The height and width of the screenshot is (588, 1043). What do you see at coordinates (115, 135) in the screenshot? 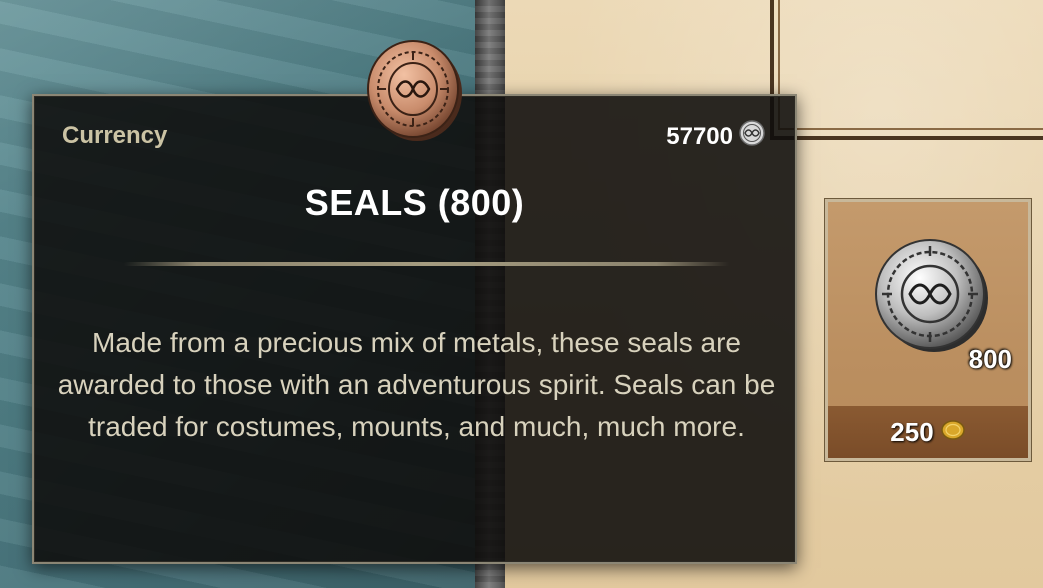
I see `tooltip-category: Currency` at bounding box center [115, 135].